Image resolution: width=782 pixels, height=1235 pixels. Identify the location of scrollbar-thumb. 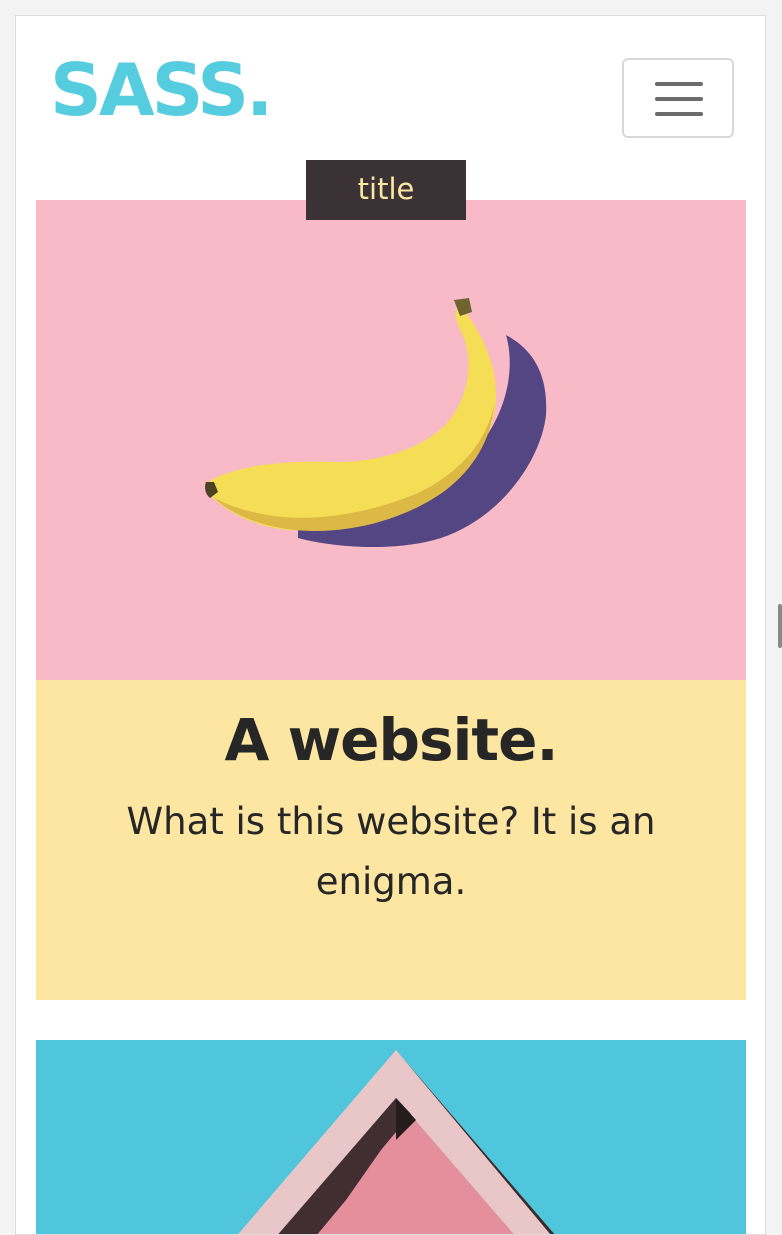
(780, 626).